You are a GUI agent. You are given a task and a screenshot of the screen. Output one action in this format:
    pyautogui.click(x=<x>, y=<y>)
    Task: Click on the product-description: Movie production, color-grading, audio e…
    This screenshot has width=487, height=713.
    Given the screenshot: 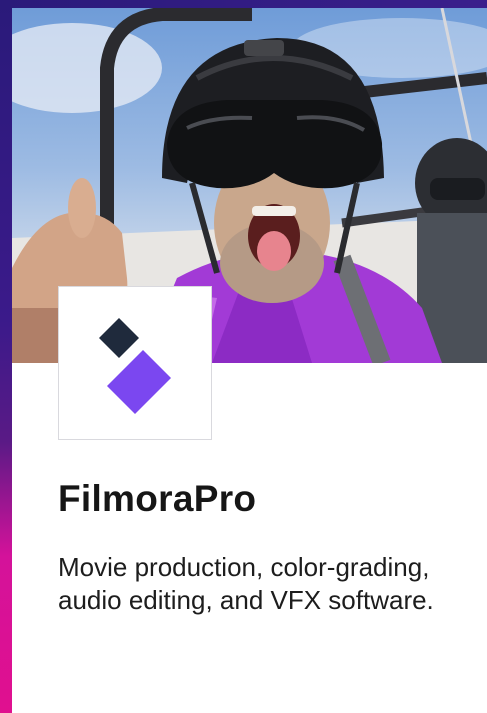 What is the action you would take?
    pyautogui.click(x=246, y=583)
    